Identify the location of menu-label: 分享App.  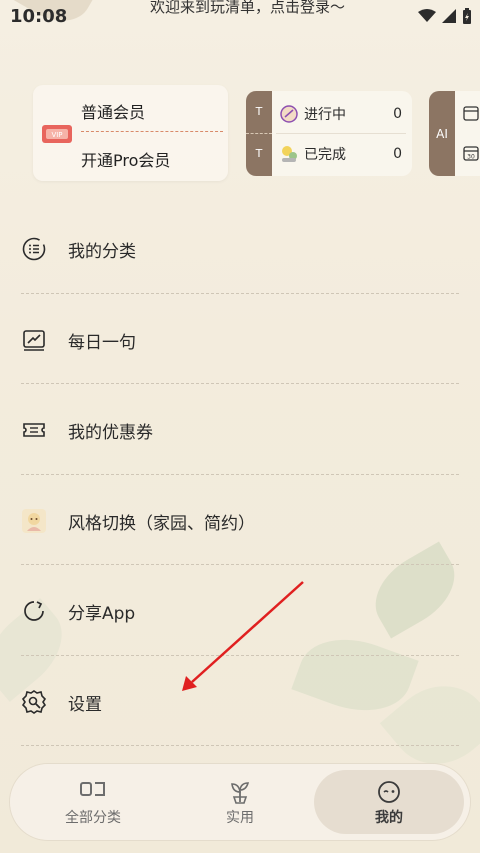
(102, 614).